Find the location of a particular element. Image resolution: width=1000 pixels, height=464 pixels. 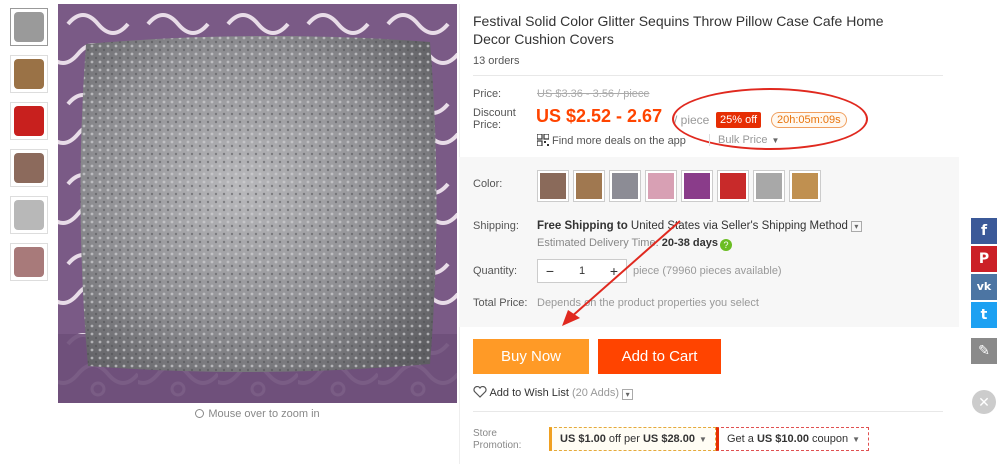

app-deals-link: Find more deals on the app is located at coordinates (611, 140).